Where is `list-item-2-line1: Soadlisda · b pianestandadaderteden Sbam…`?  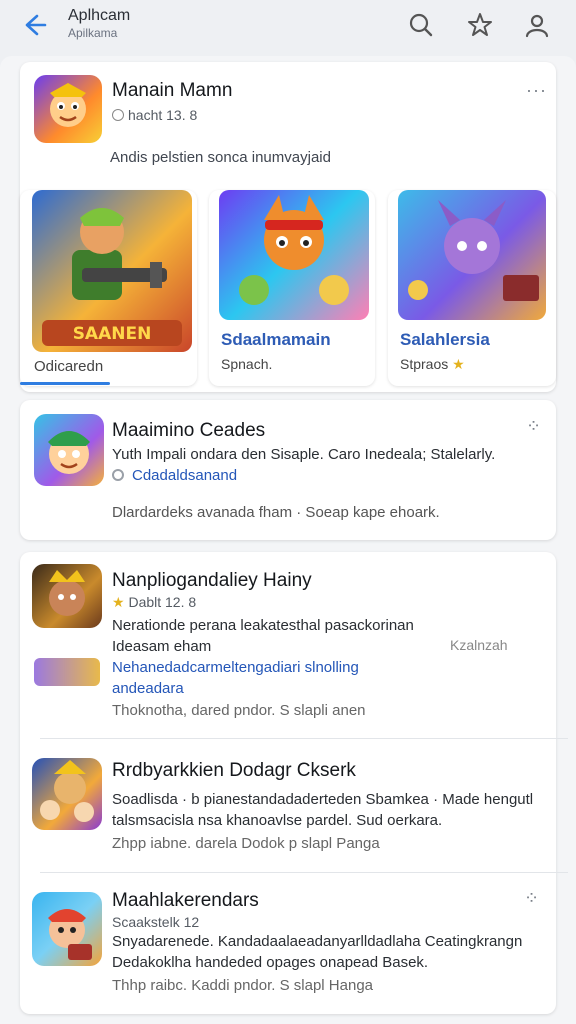 list-item-2-line1: Soadlisda · b pianestandadaderteden Sbam… is located at coordinates (323, 799).